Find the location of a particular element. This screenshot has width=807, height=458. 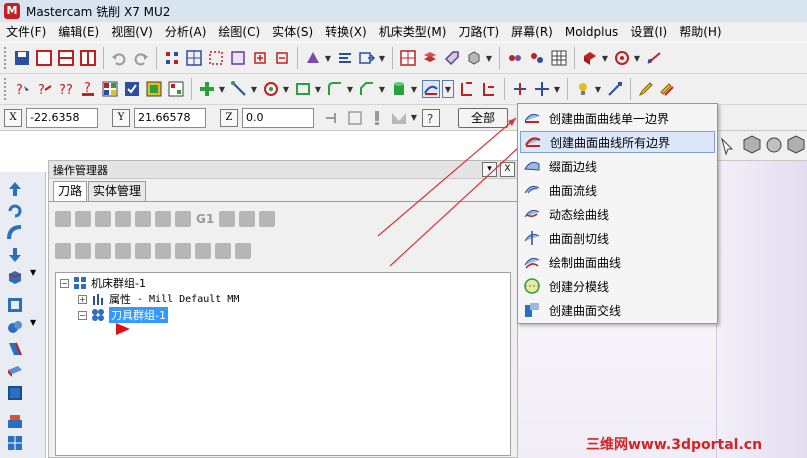

layer-manager-icon is located at coordinates (430, 58).